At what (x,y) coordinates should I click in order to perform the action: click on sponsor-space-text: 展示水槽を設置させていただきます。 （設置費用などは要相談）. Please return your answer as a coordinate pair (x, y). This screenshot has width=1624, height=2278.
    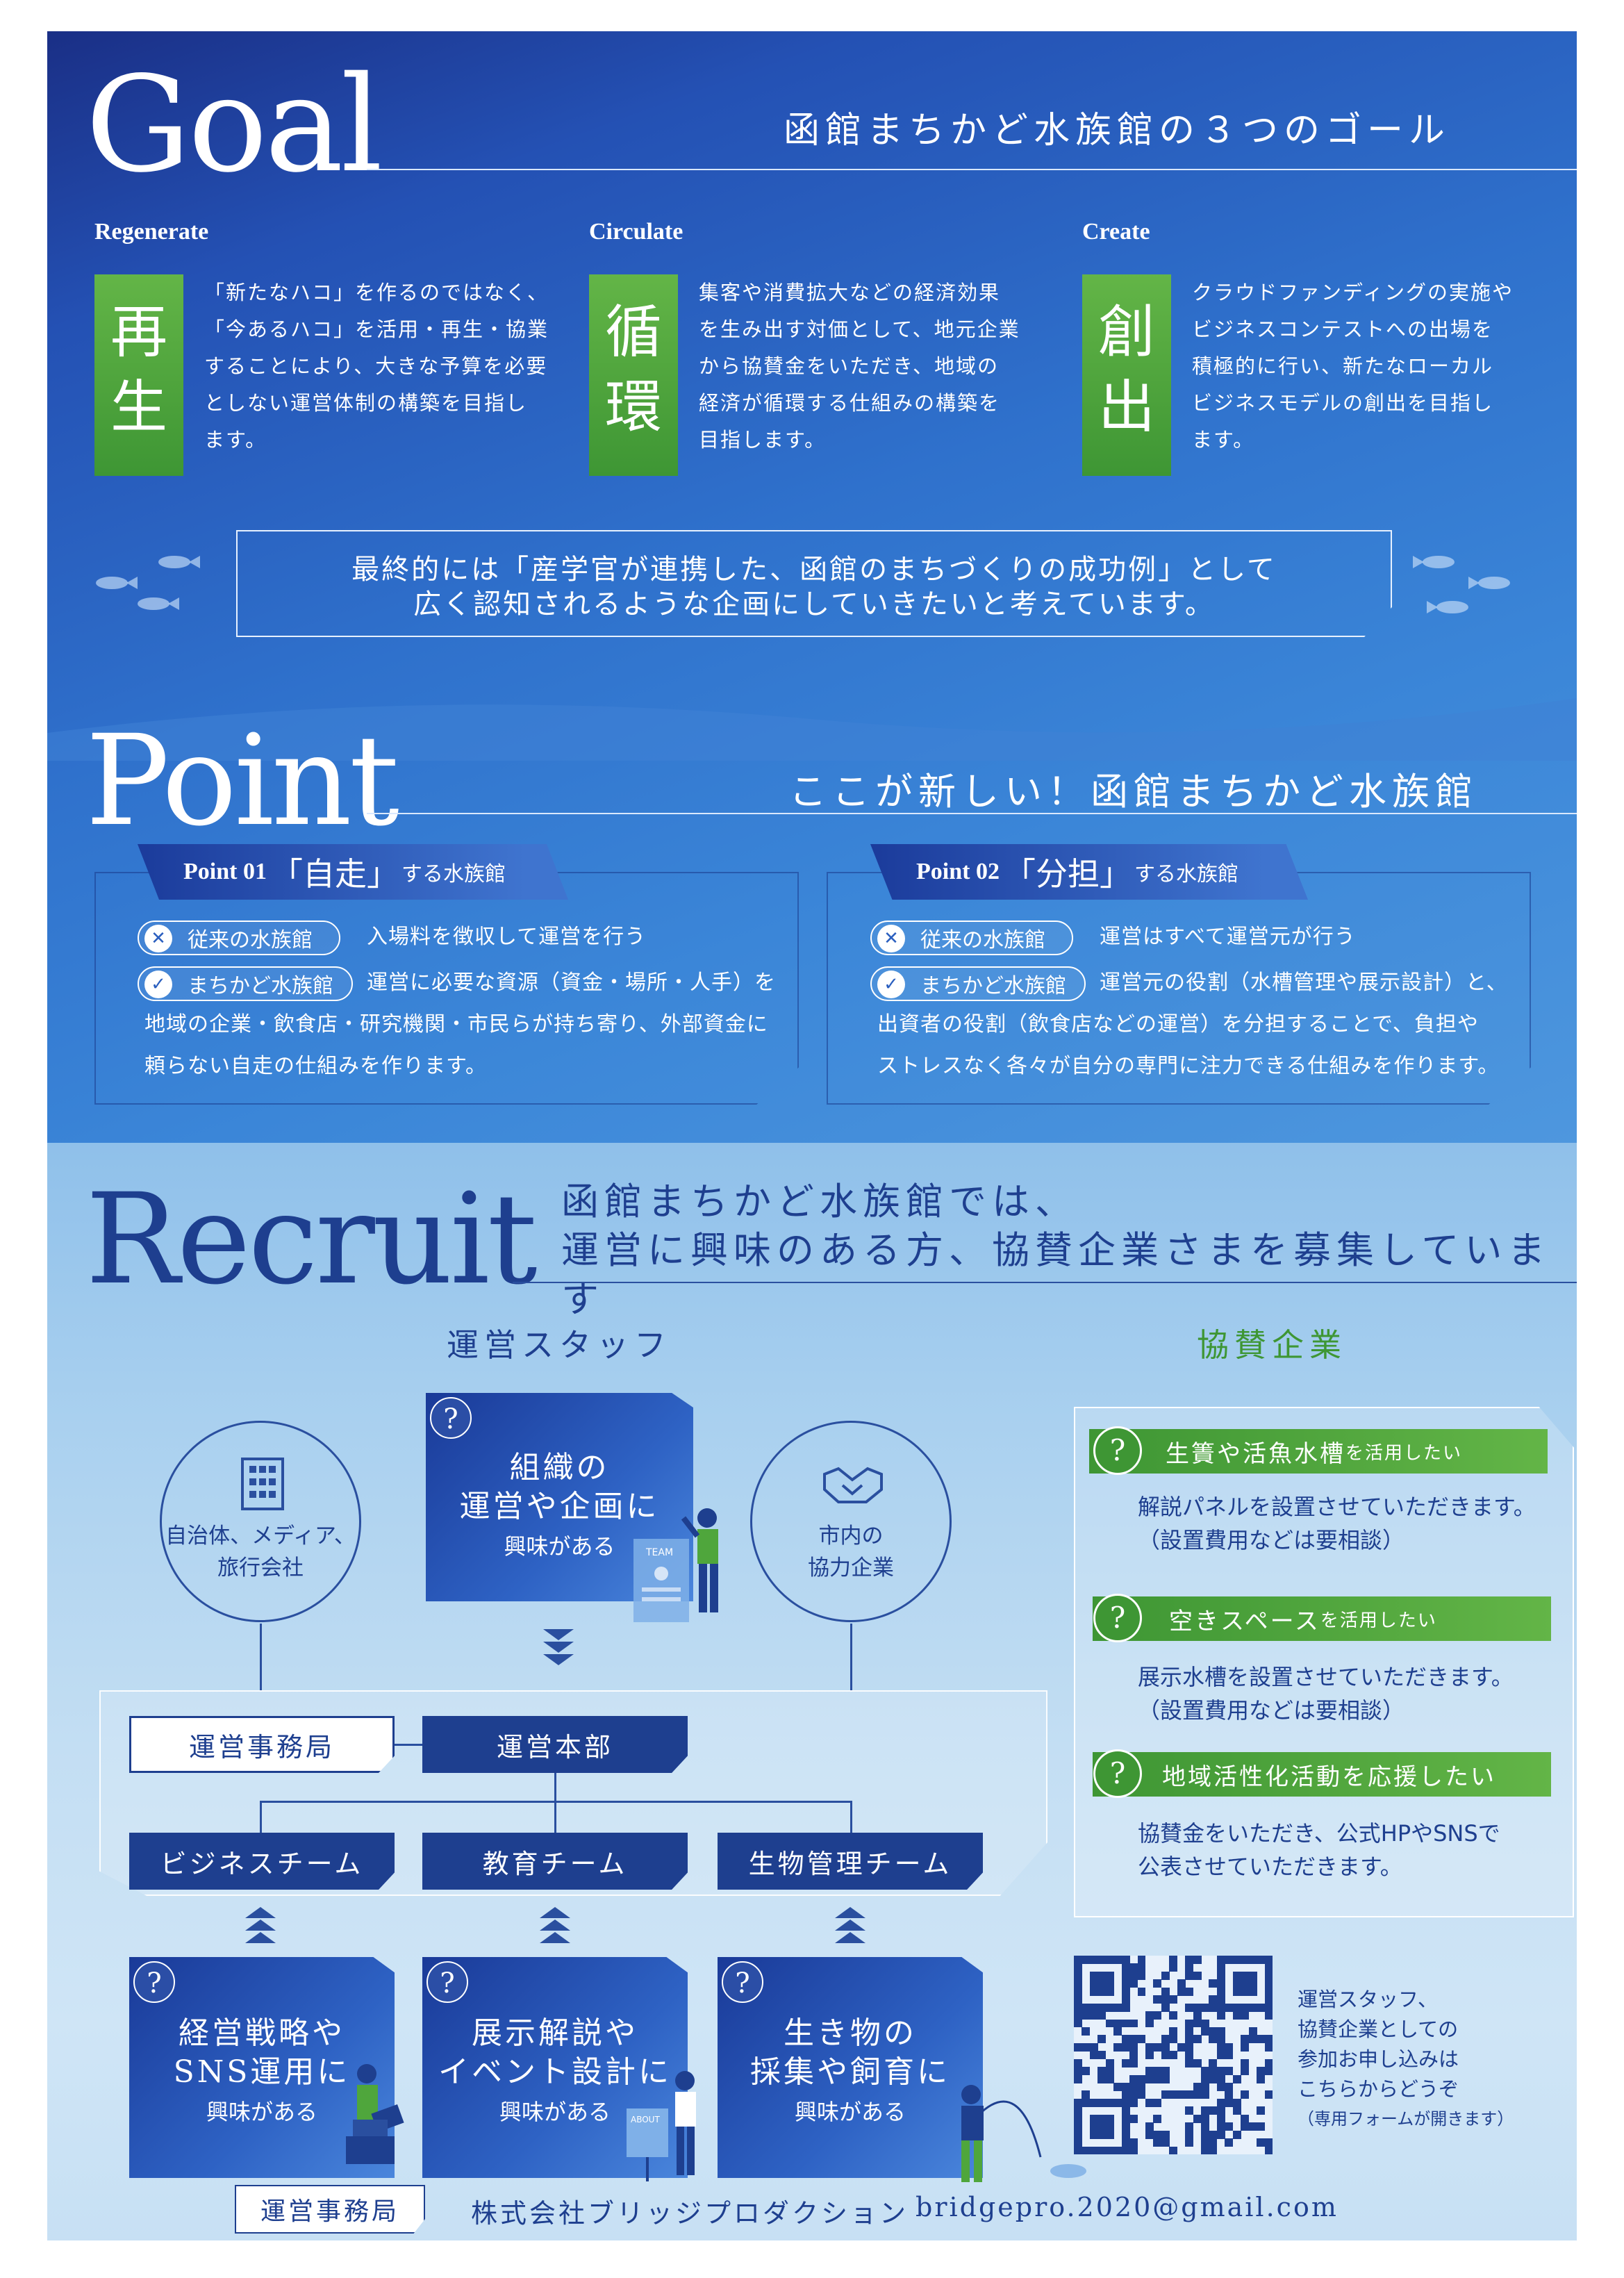
    Looking at the image, I should click on (1326, 1694).